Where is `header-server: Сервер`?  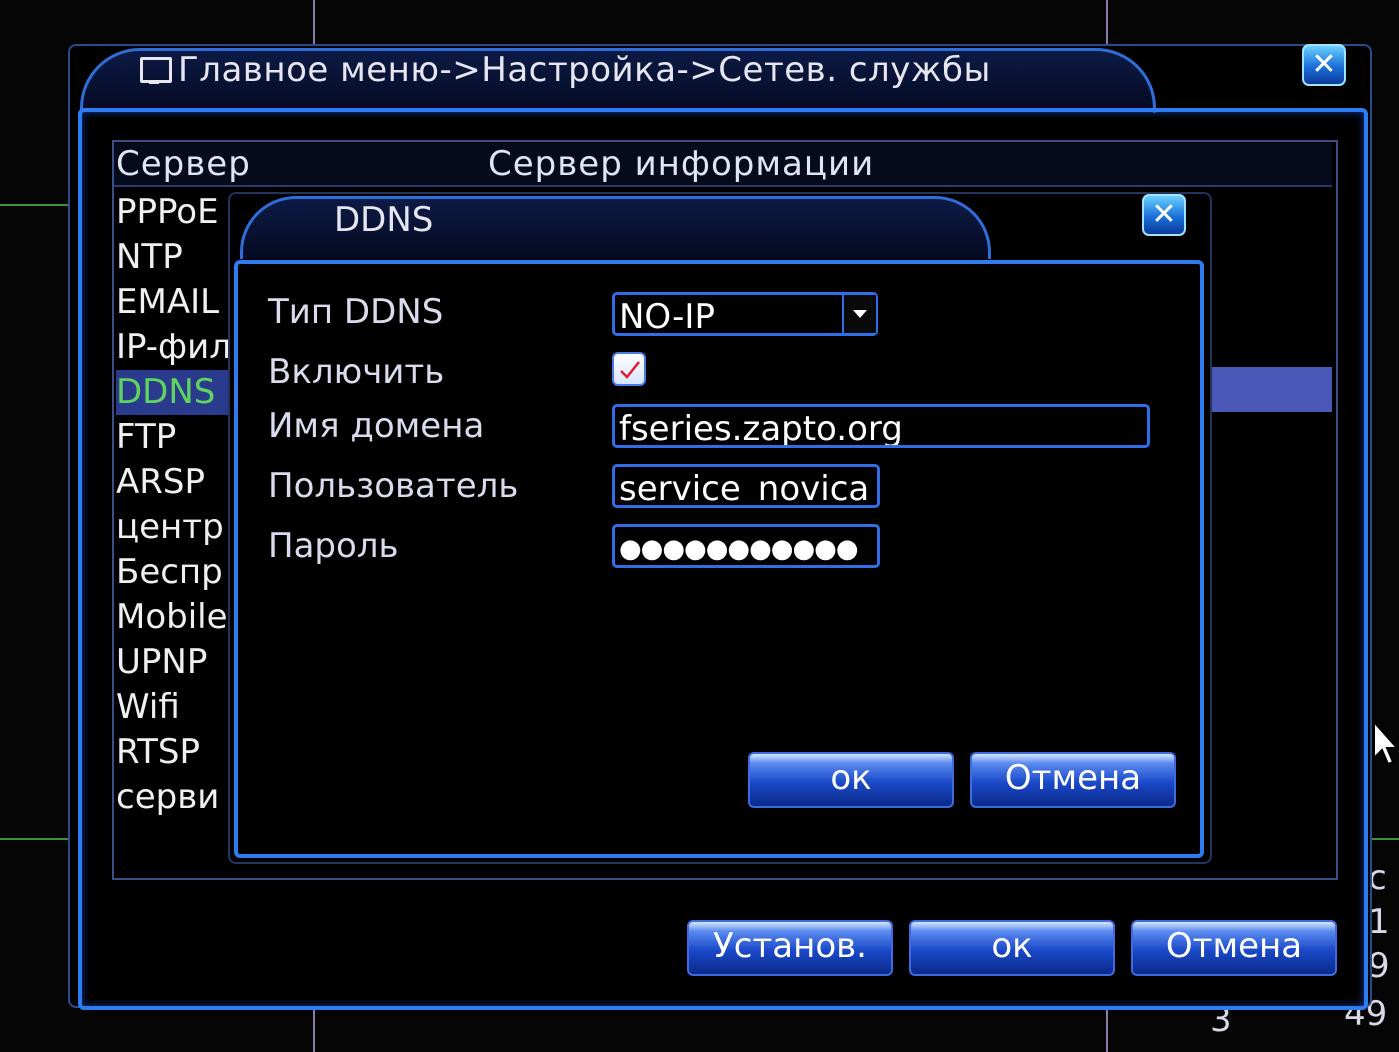
header-server: Сервер is located at coordinates (183, 164).